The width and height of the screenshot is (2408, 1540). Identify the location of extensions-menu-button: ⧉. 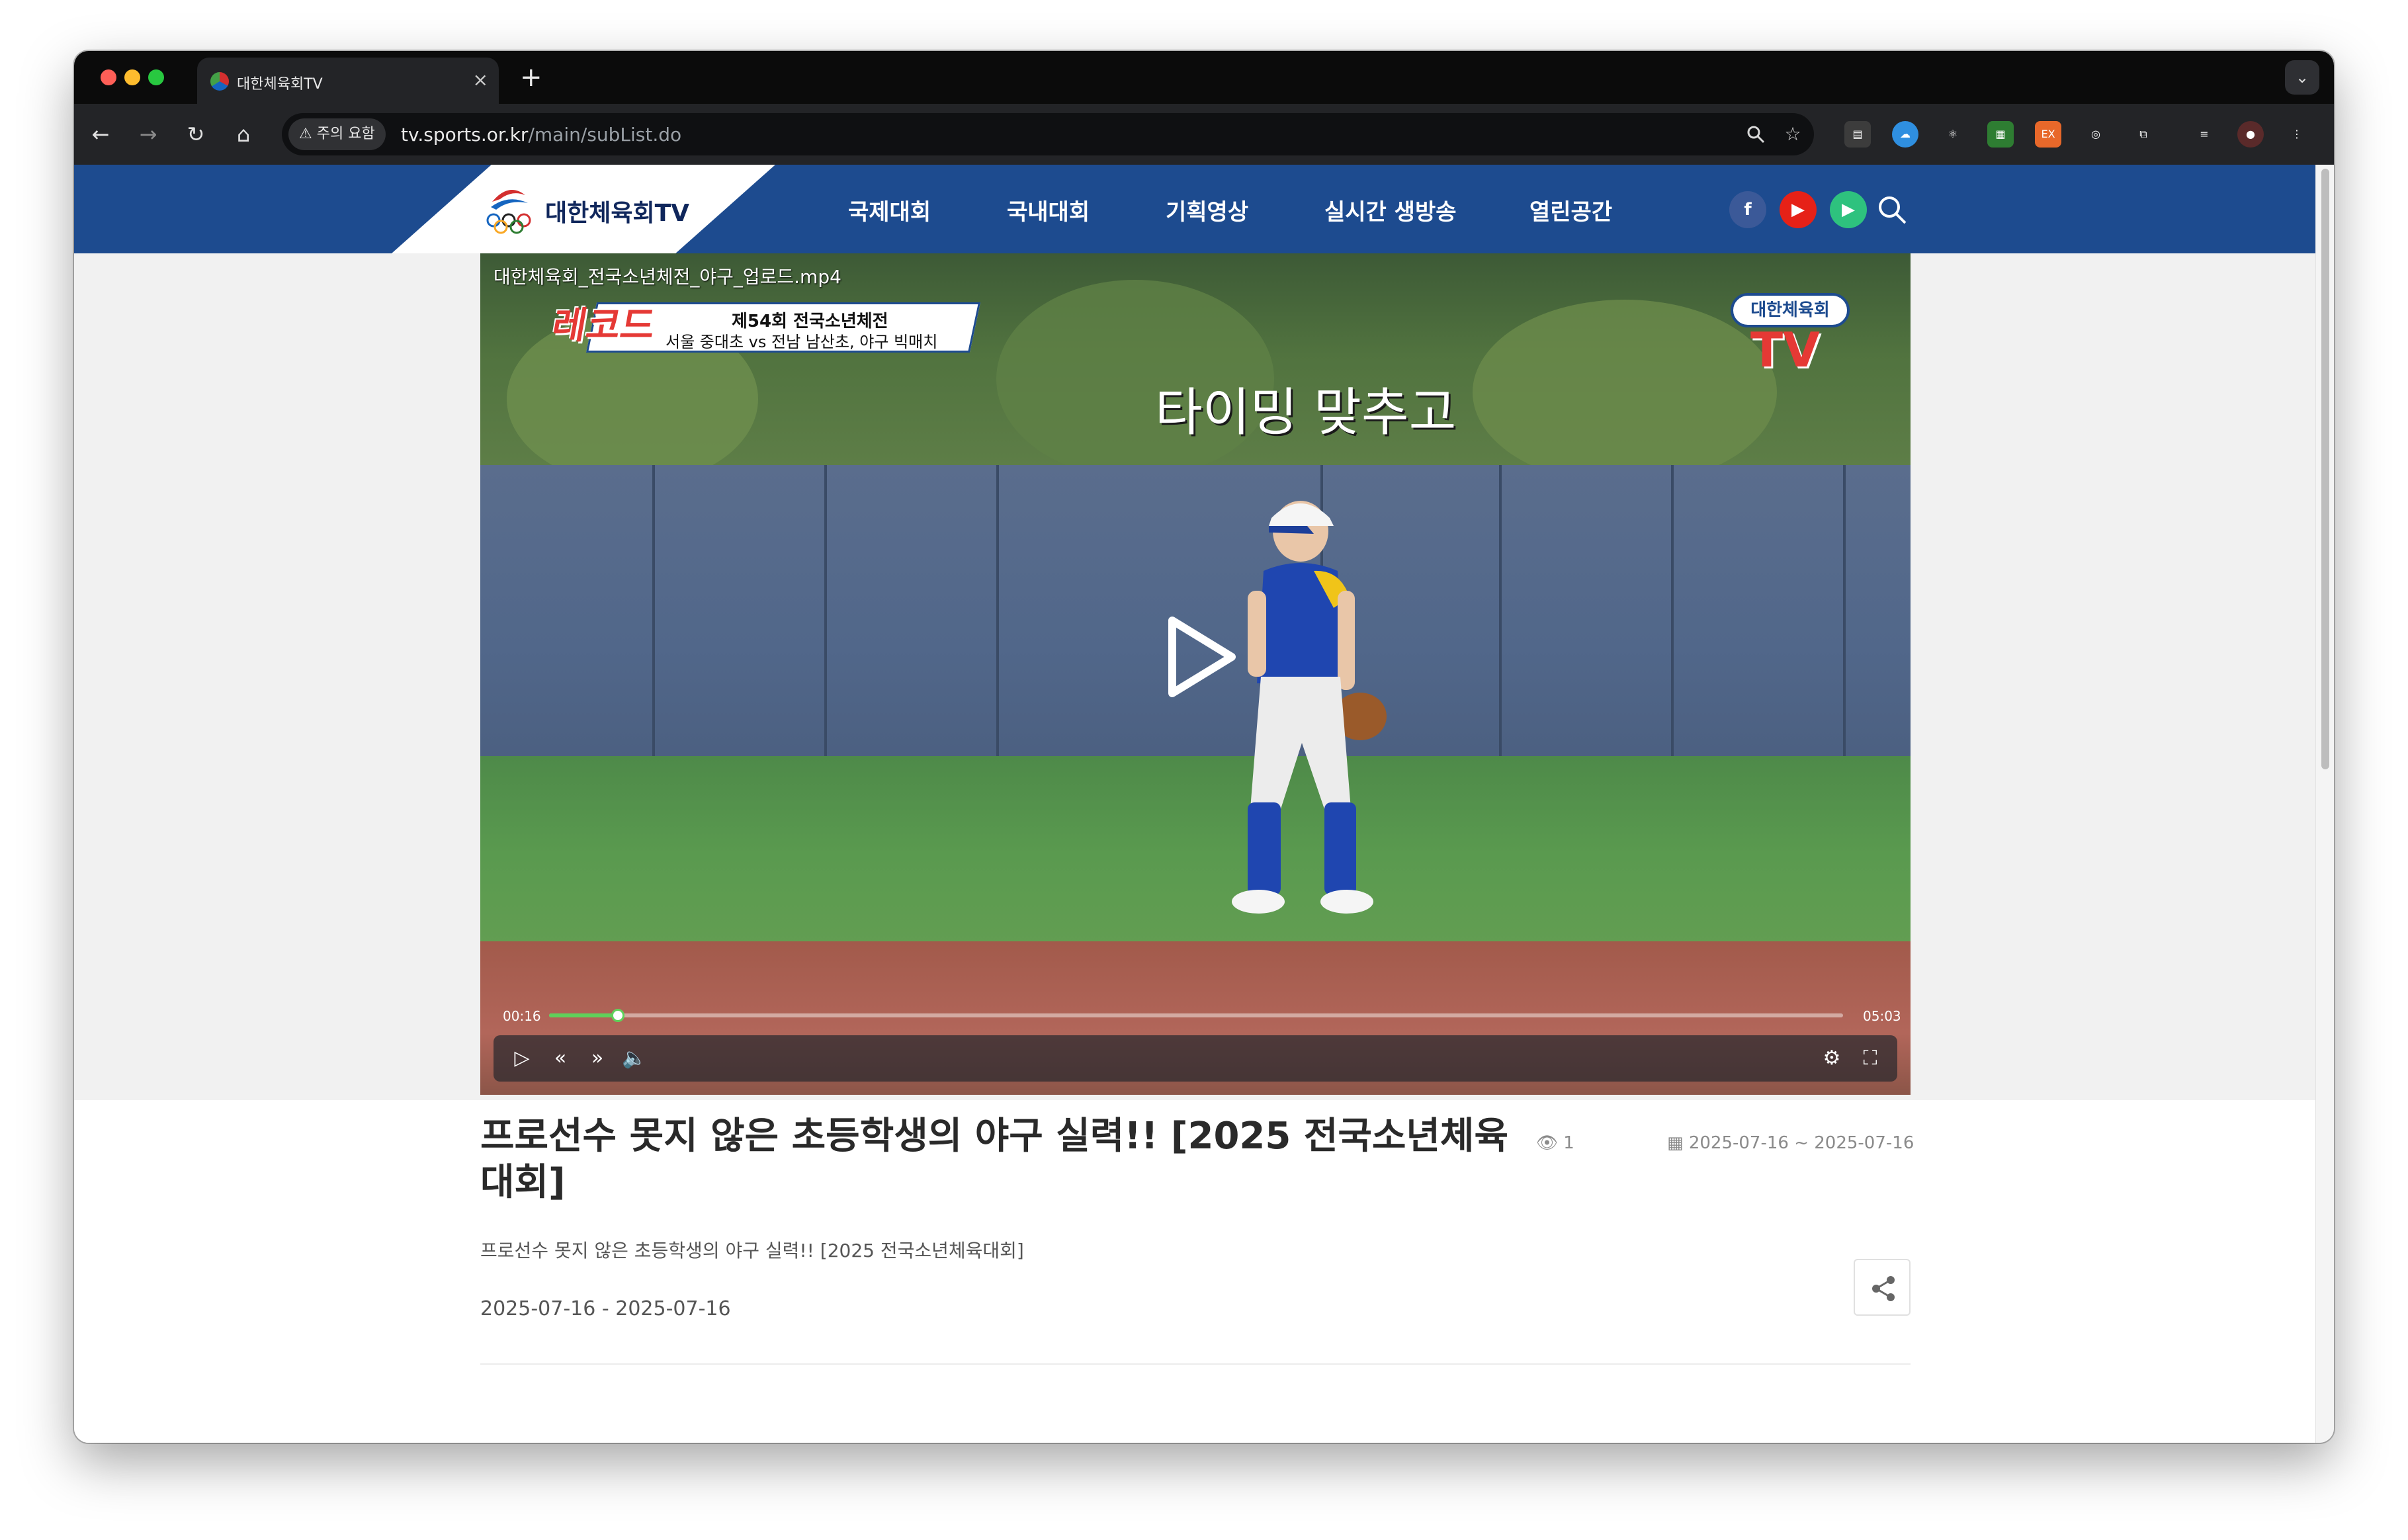
(2143, 134).